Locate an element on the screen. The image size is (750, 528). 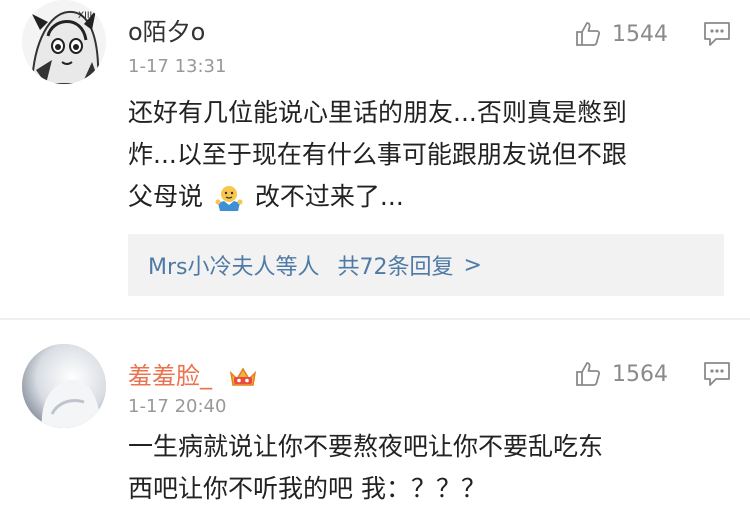
chevron-right-icon: > is located at coordinates (472, 265).